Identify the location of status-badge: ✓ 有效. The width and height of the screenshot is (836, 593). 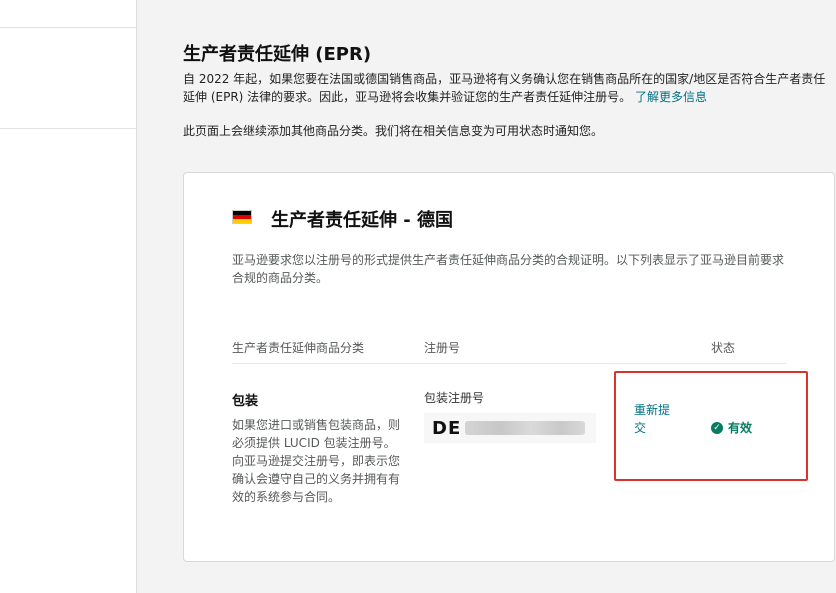
(731, 427).